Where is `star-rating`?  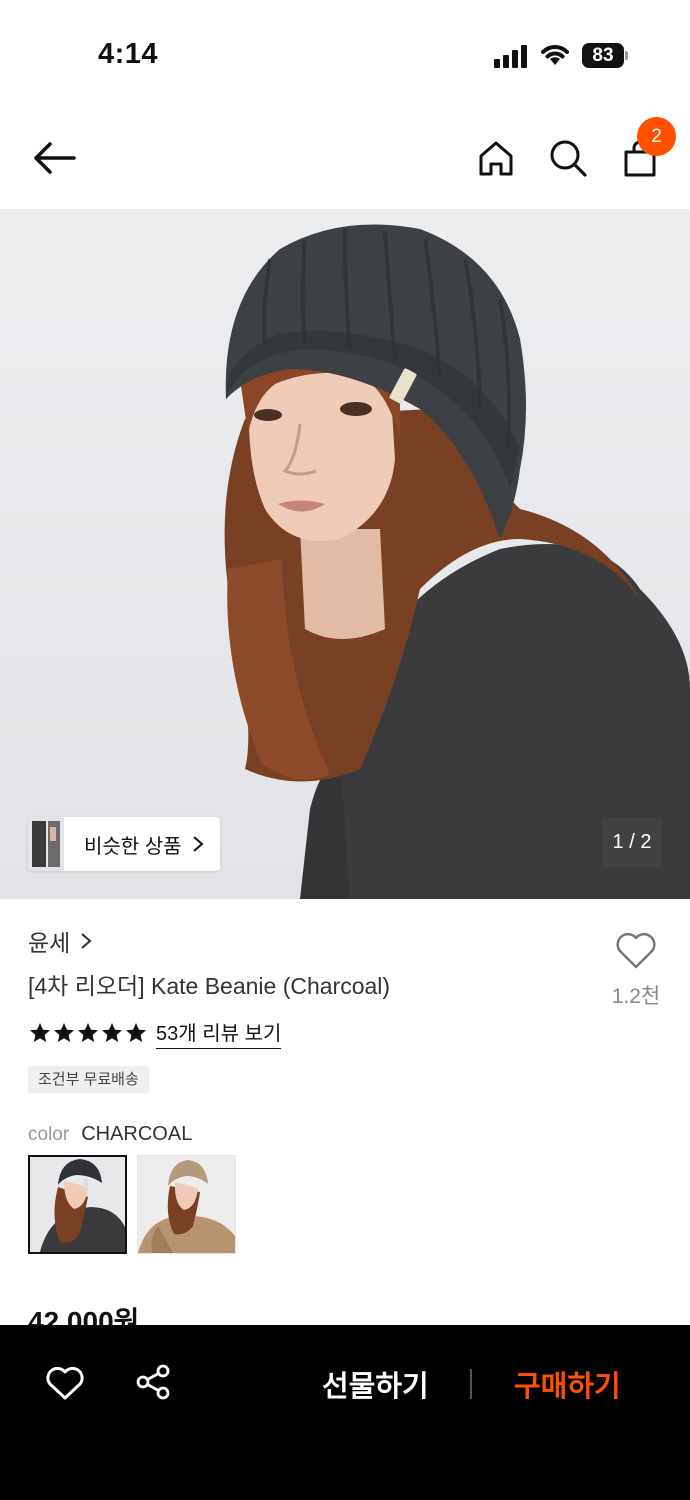 star-rating is located at coordinates (88, 1033).